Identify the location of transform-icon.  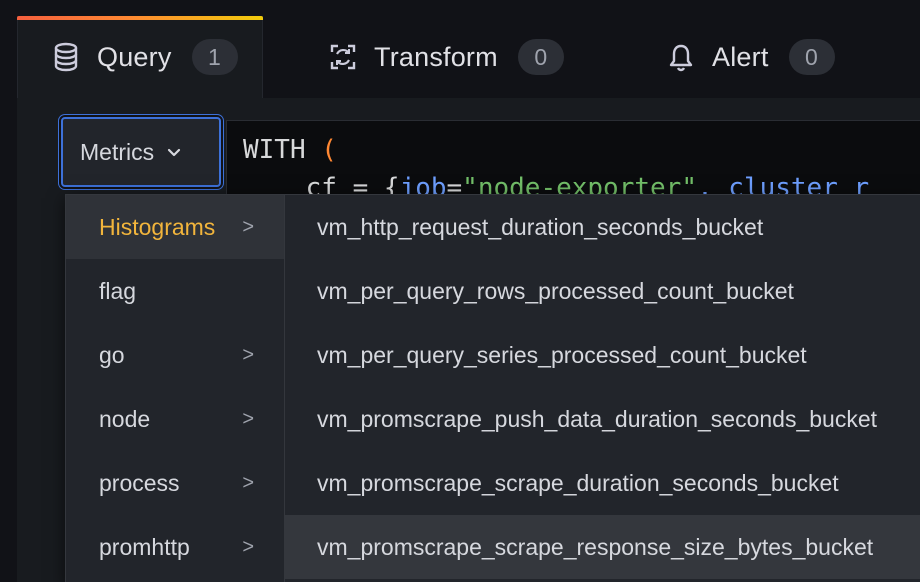
(343, 57).